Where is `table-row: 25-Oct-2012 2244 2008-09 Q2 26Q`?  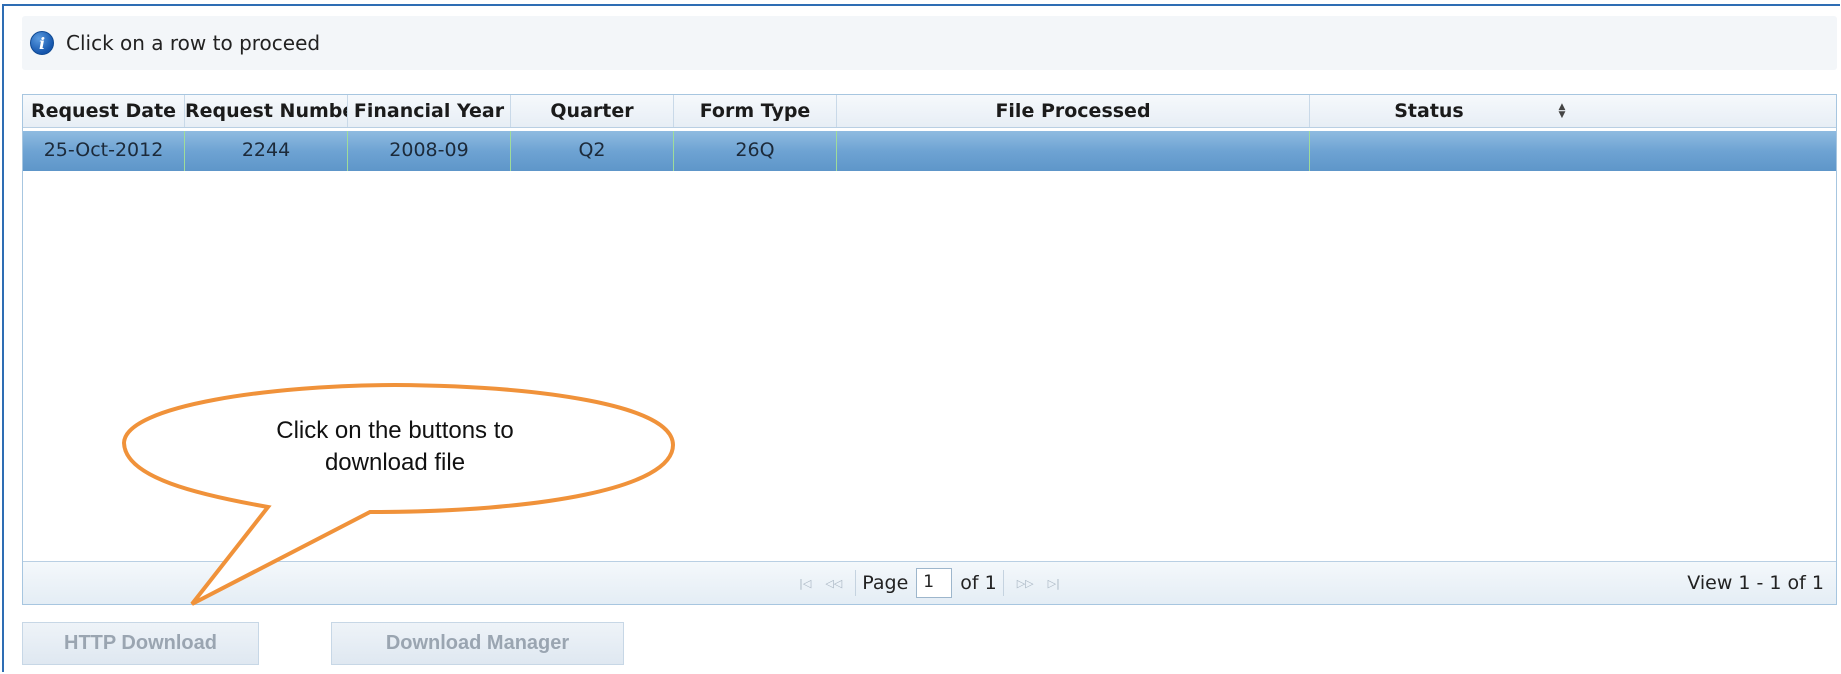 table-row: 25-Oct-2012 2244 2008-09 Q2 26Q is located at coordinates (929, 151).